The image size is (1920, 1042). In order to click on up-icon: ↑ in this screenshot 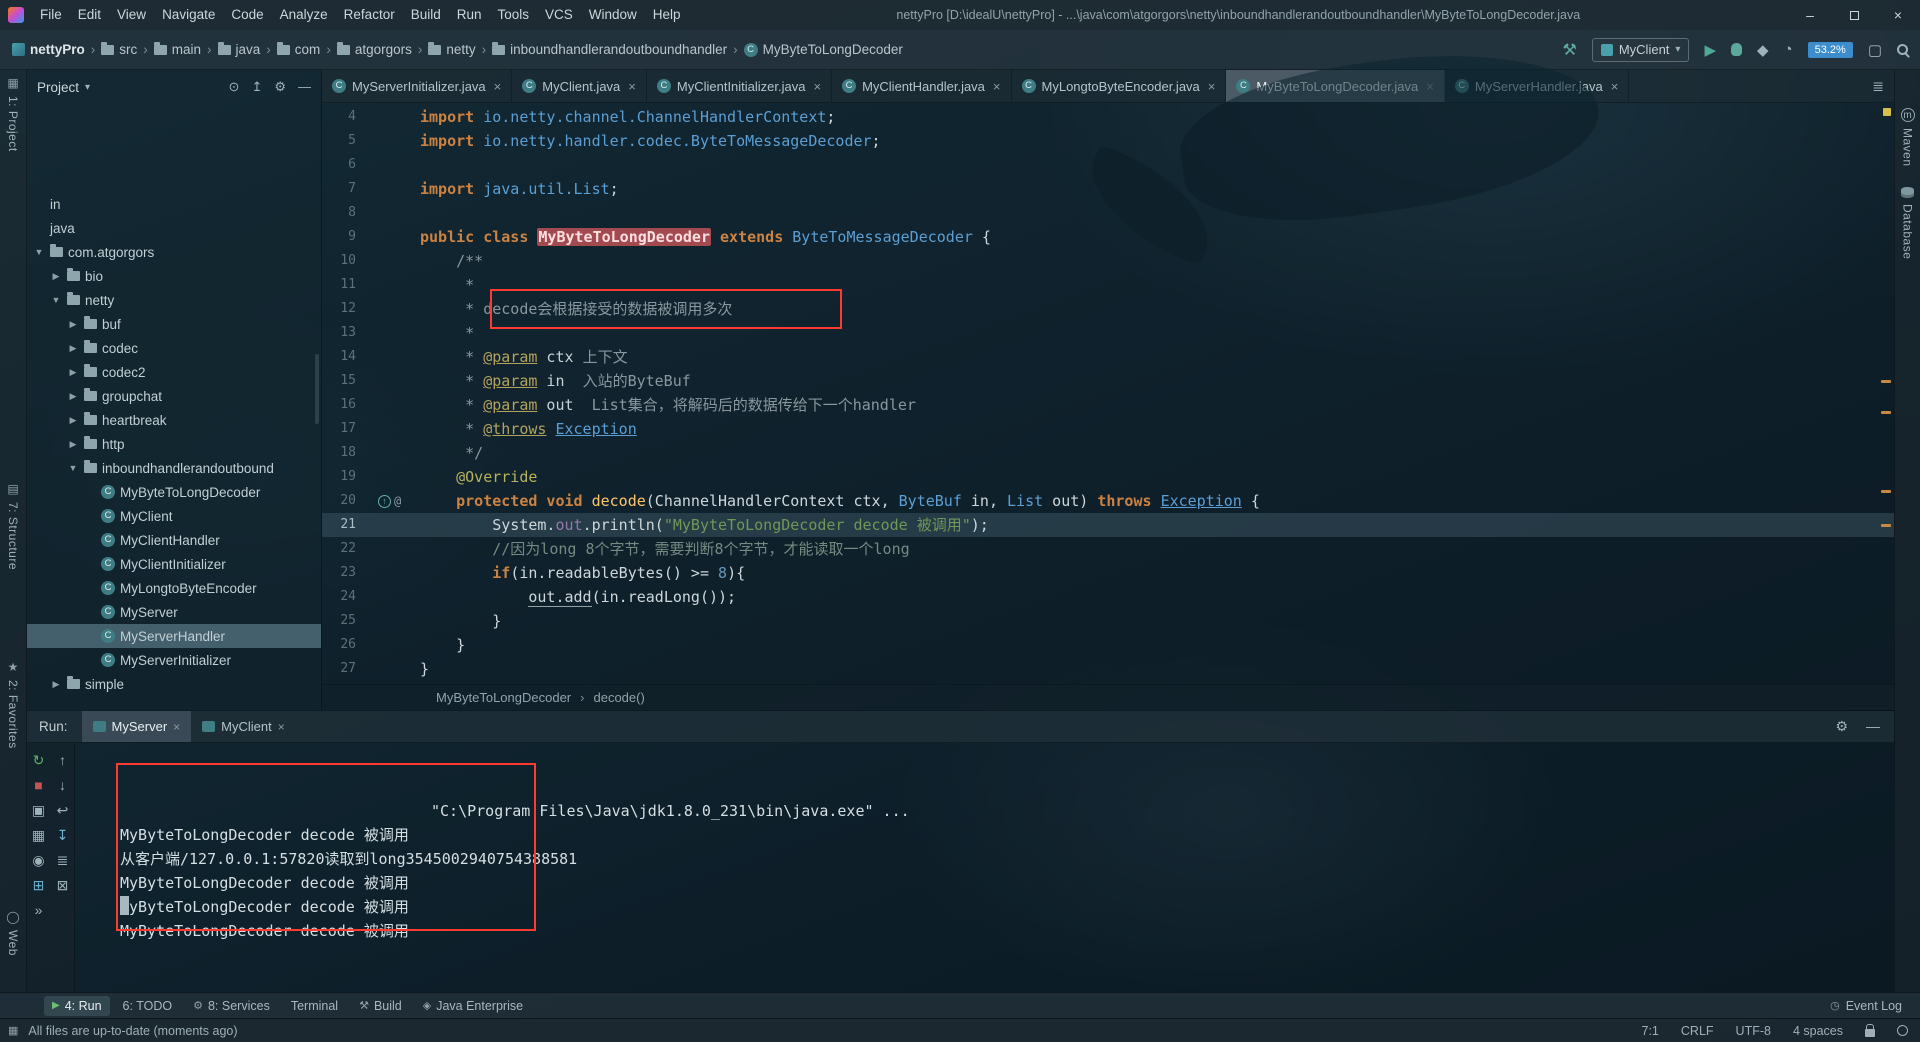, I will do `click(63, 760)`.